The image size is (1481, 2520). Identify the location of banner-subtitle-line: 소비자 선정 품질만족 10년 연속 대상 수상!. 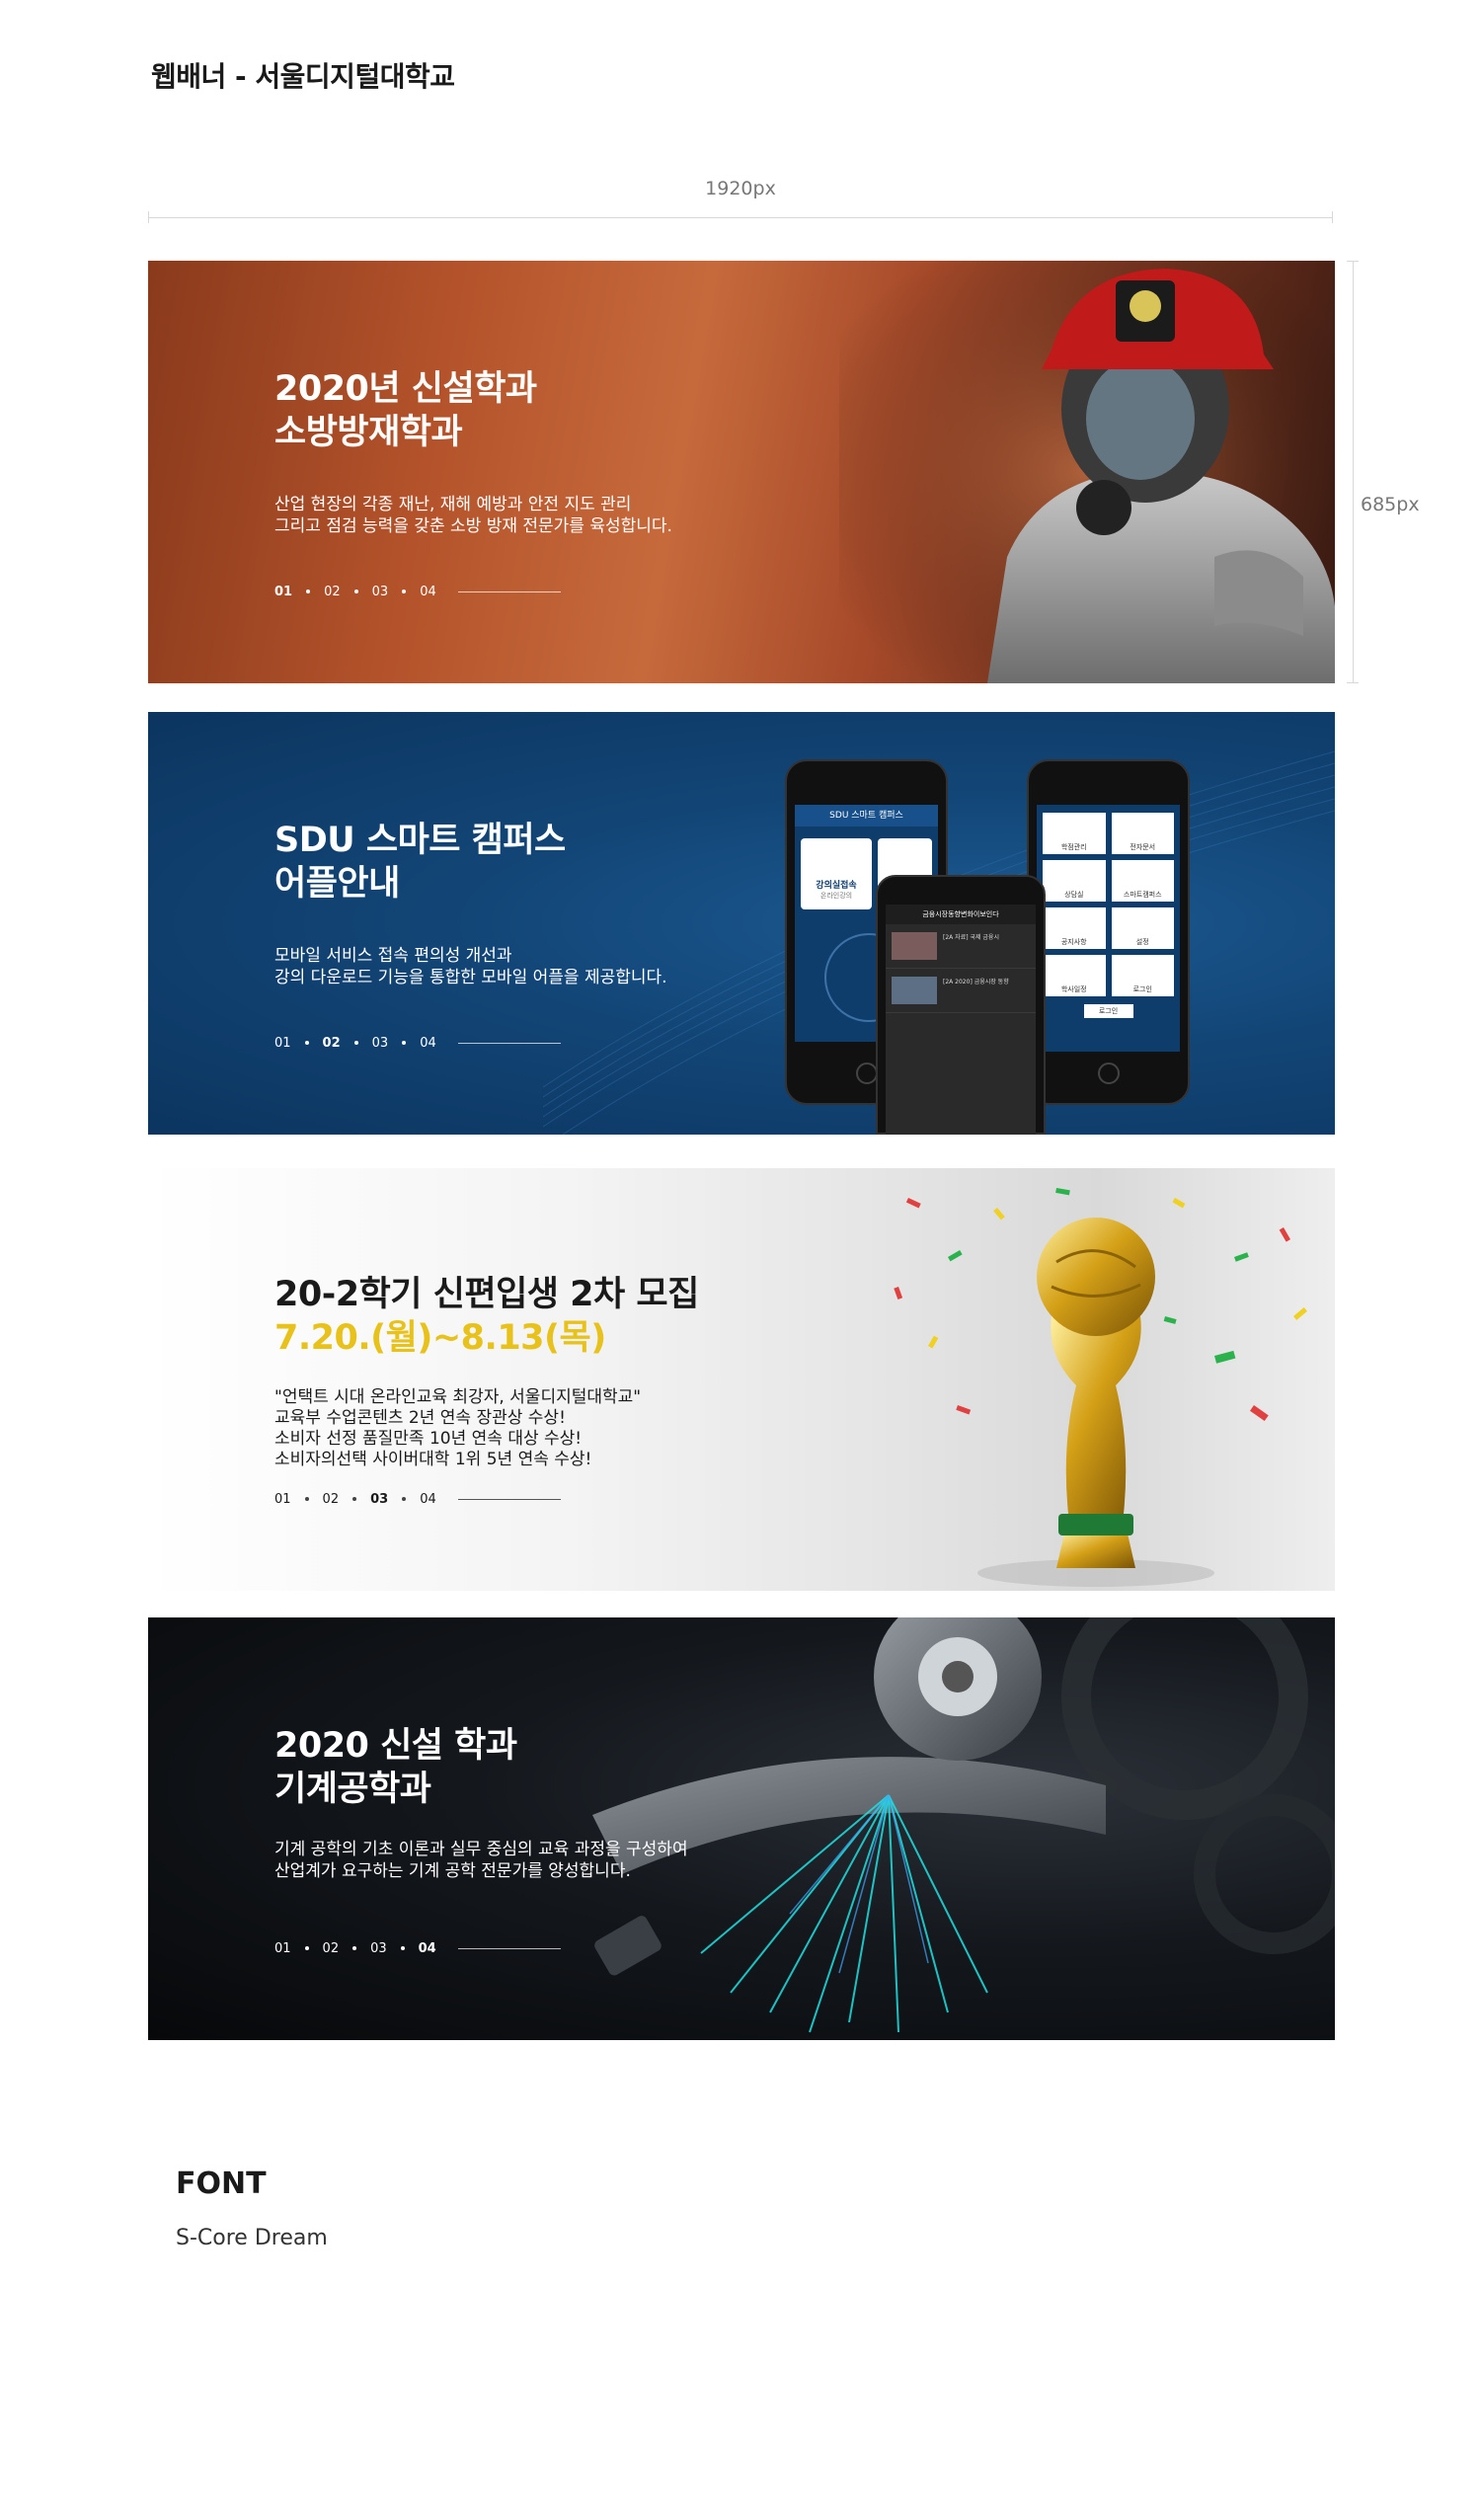
(428, 1439).